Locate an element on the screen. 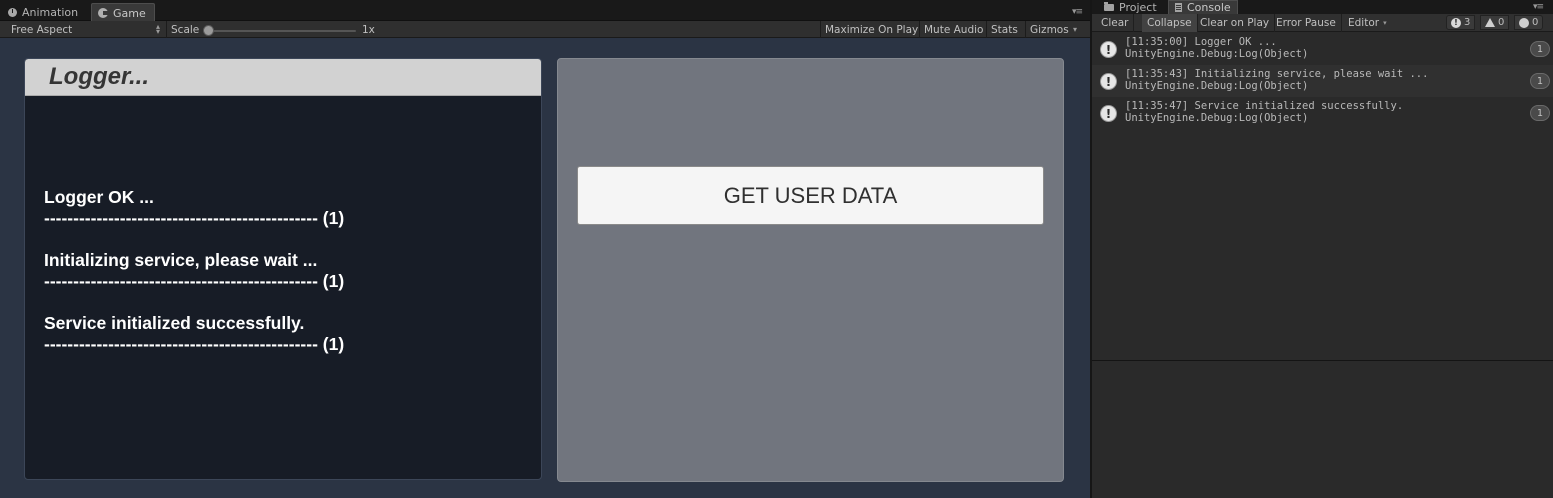 The height and width of the screenshot is (498, 1553). game-icon is located at coordinates (103, 13).